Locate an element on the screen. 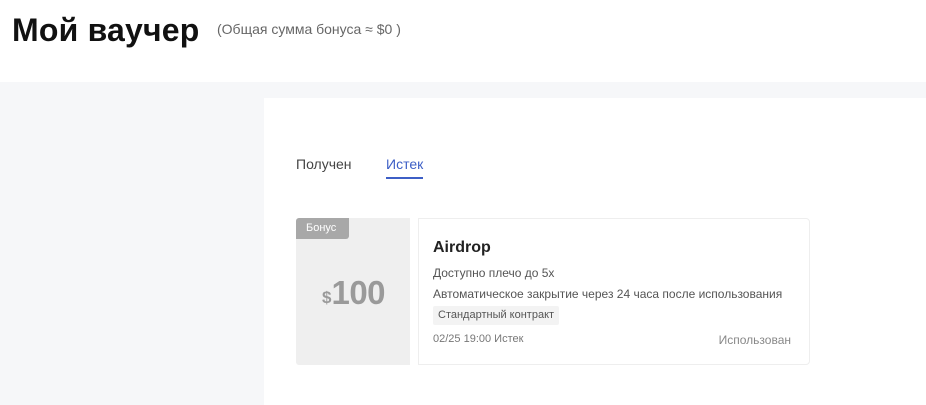  page-title: Мой ваучер is located at coordinates (106, 30).